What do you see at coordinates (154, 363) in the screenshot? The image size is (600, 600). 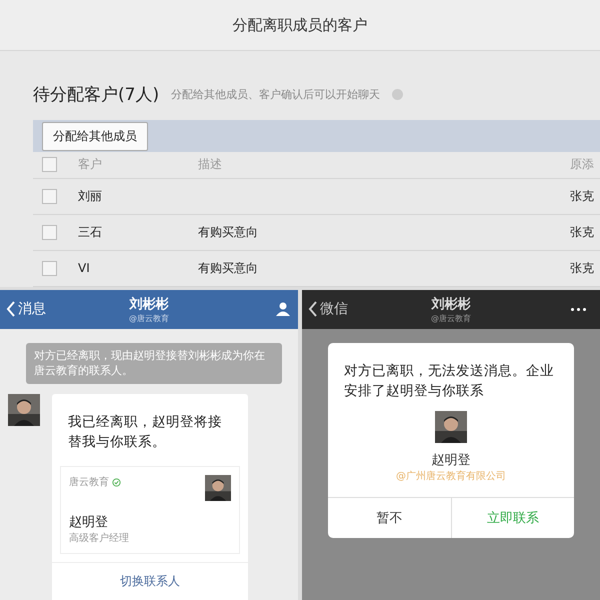 I see `system-notice: 对方已经离职，现由赵明登接替刘彬彬成为你在唐云教育的联系人。` at bounding box center [154, 363].